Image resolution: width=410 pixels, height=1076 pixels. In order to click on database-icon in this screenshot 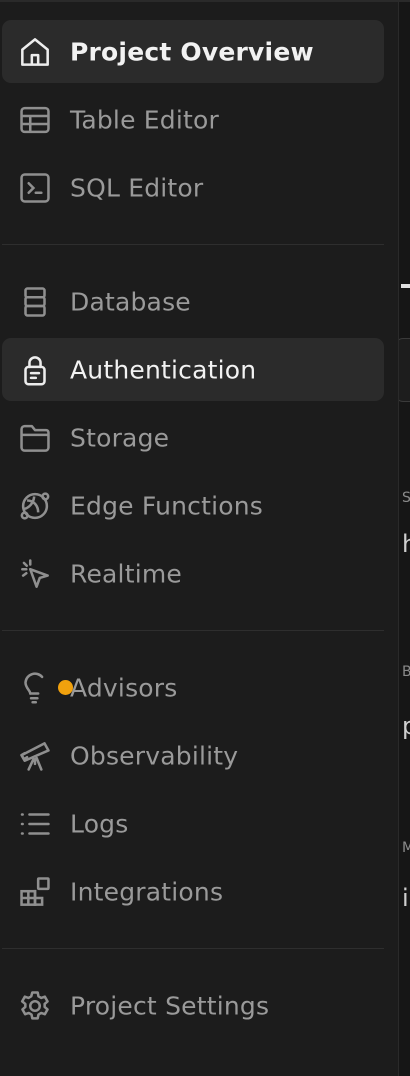, I will do `click(35, 302)`.